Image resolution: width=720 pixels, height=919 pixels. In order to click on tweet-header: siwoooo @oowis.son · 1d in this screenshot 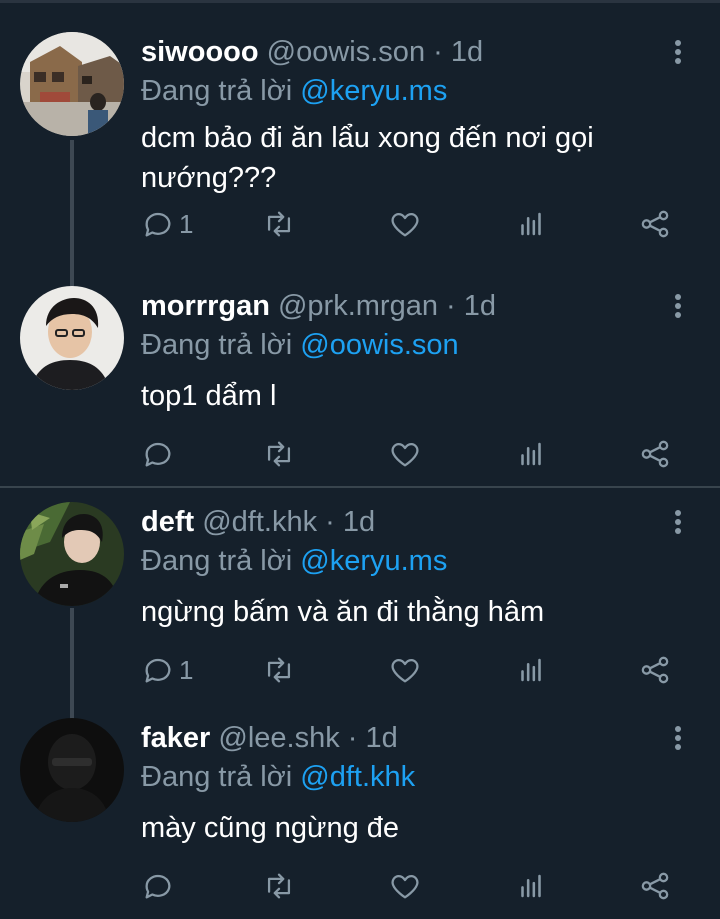, I will do `click(312, 52)`.